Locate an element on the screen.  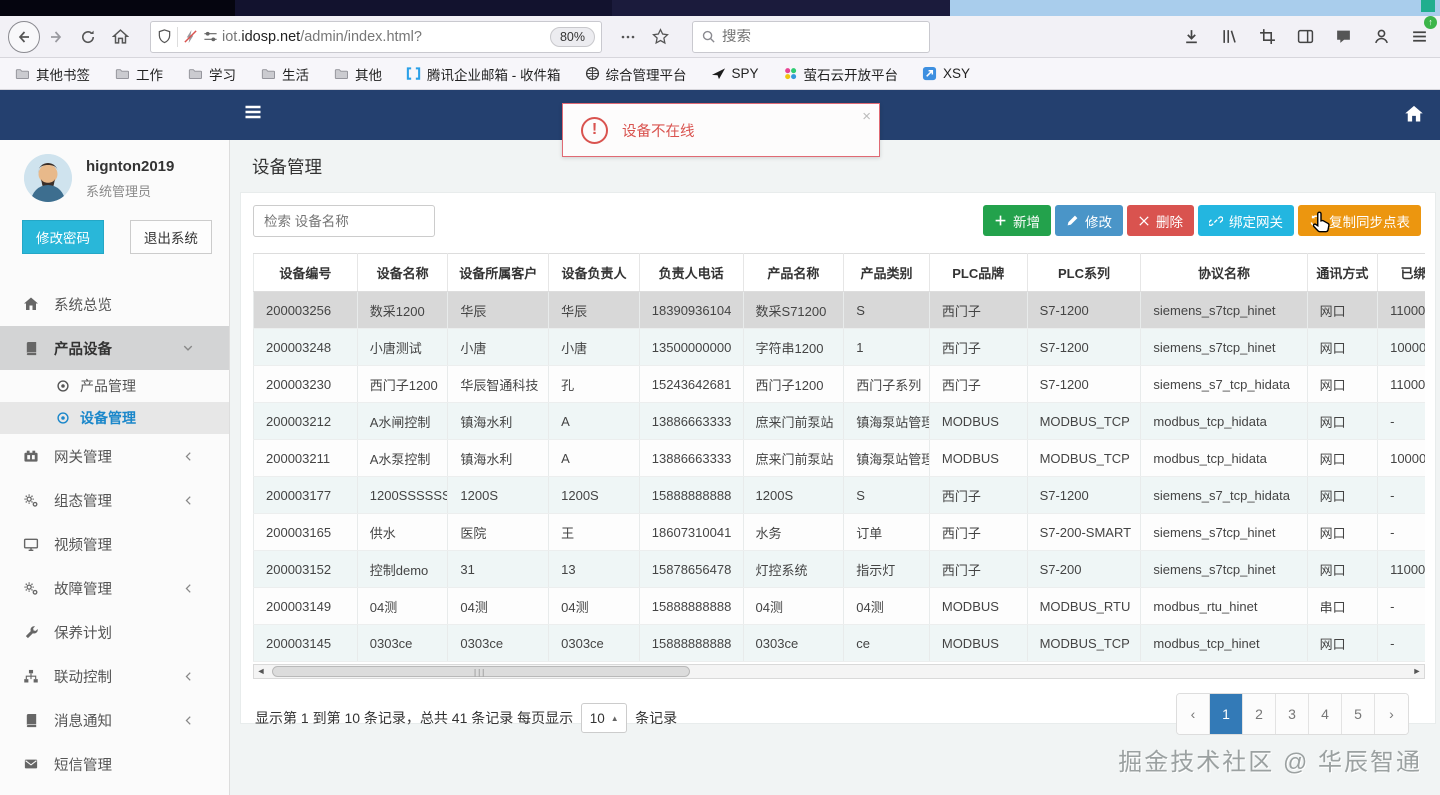
product-book-icon is located at coordinates (31, 348).